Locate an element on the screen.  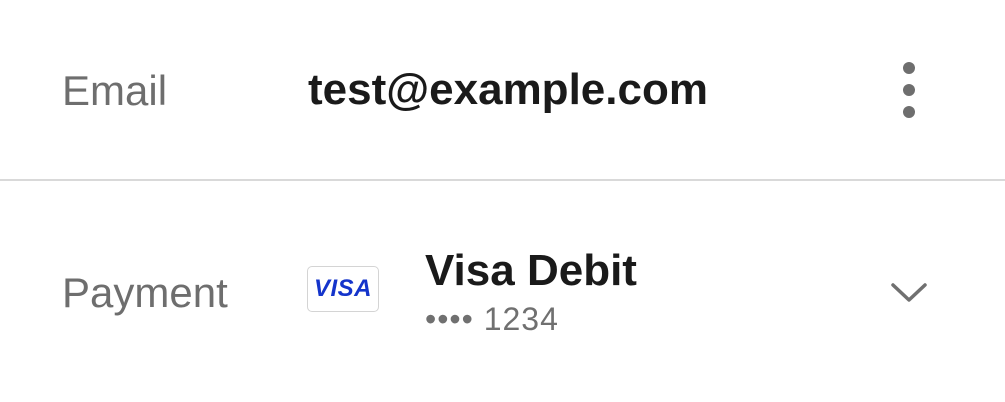
visa-logo-text: VISA is located at coordinates (342, 288).